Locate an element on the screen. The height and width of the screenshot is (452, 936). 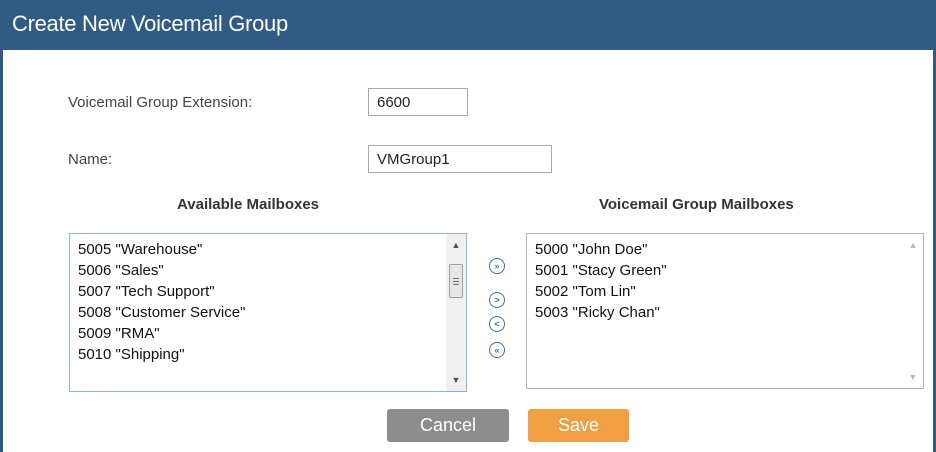
dialog-title: Create New Voicemail Group is located at coordinates (150, 23).